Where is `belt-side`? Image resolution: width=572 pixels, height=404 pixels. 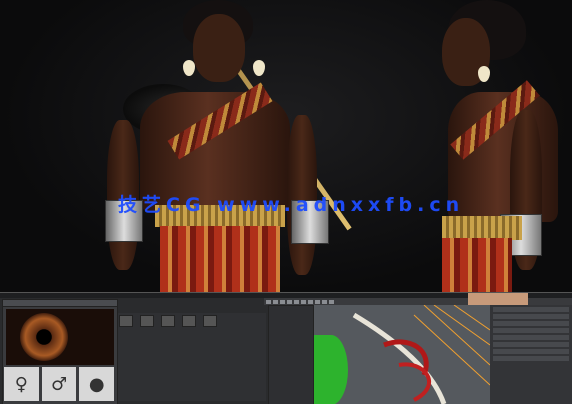 belt-side is located at coordinates (482, 228).